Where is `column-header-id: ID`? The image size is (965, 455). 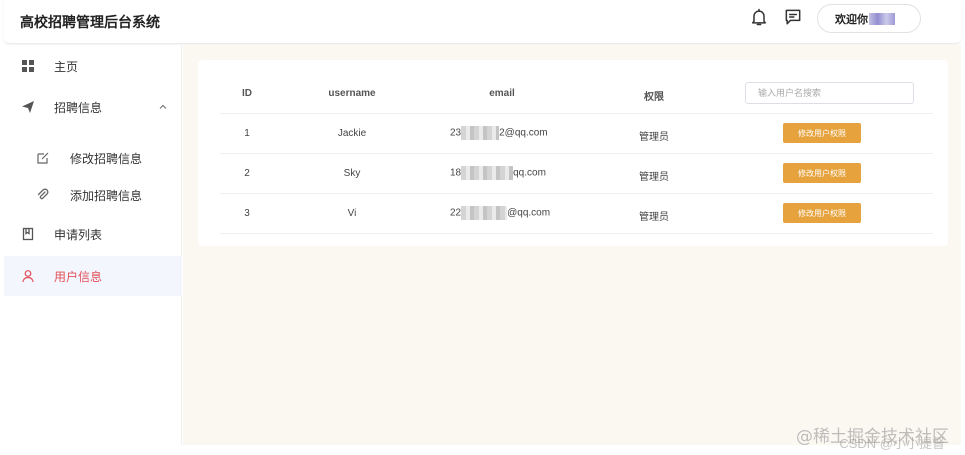 column-header-id: ID is located at coordinates (247, 93).